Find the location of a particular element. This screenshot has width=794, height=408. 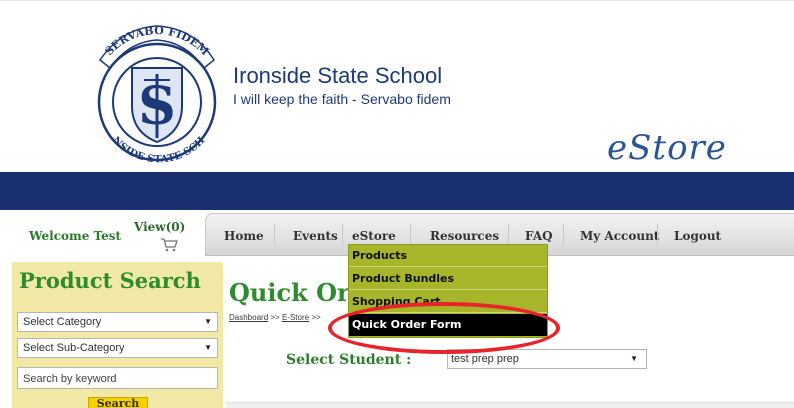

shopping-cart-icon is located at coordinates (169, 245).